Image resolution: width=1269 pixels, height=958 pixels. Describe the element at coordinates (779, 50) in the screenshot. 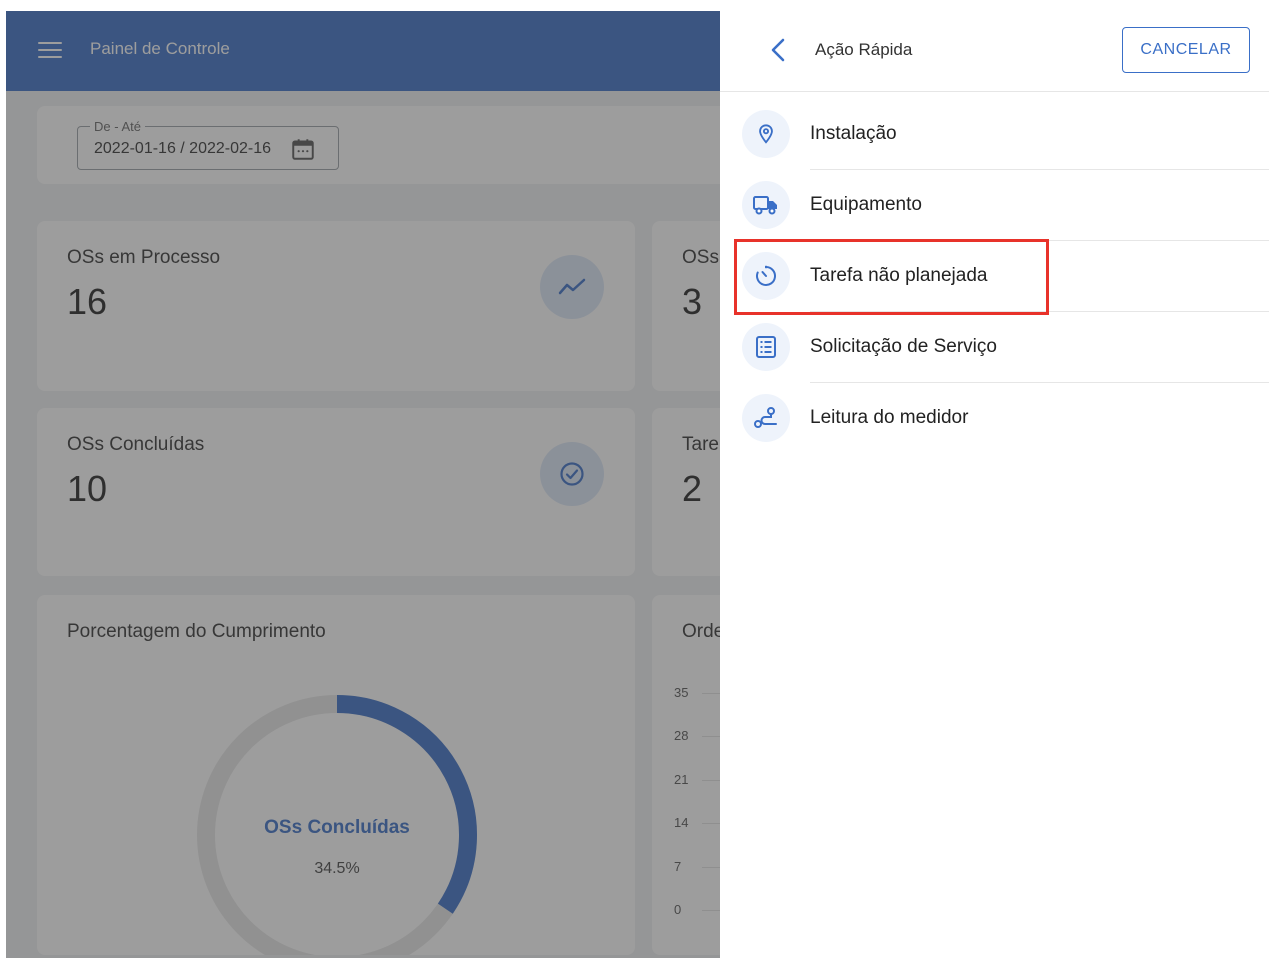

I see `back-chevron-icon` at that location.